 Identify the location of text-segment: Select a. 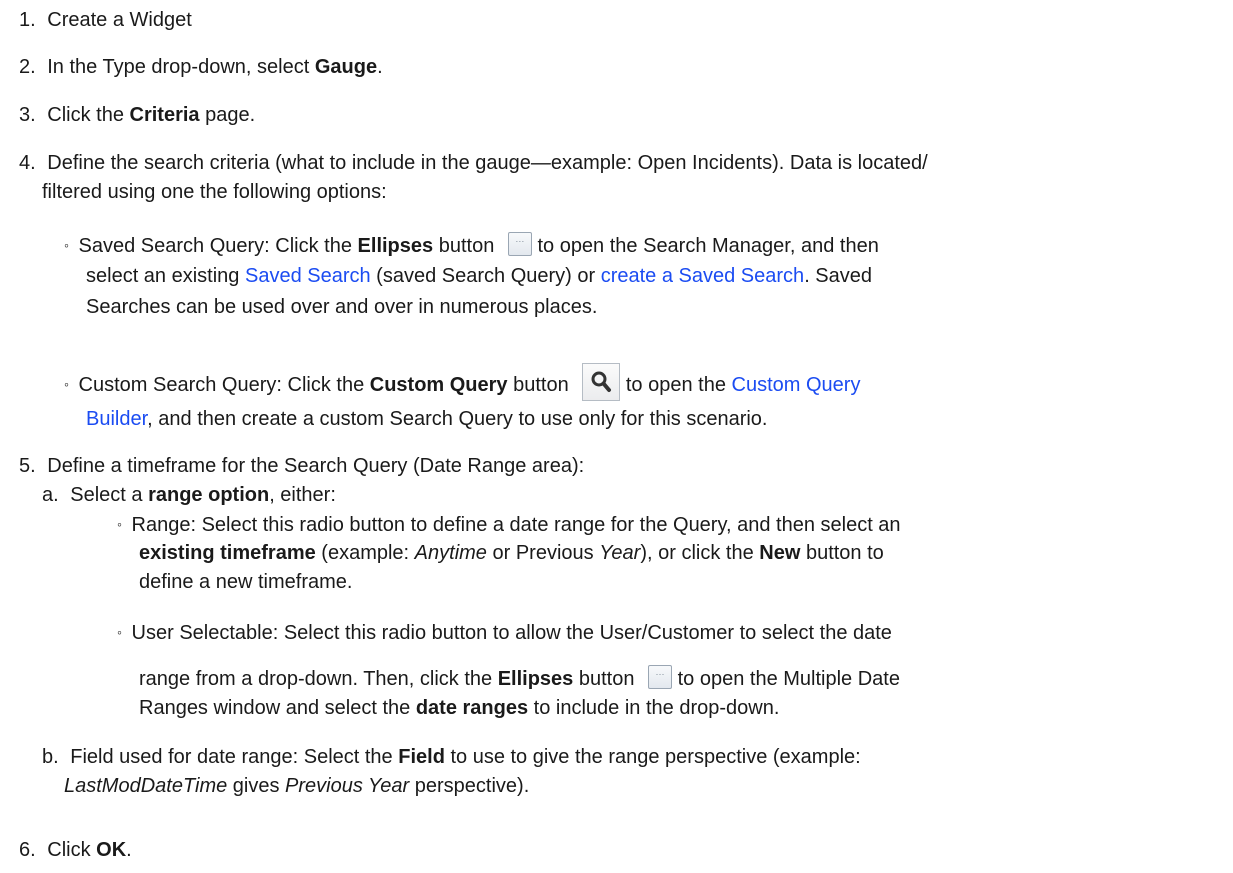
(109, 495).